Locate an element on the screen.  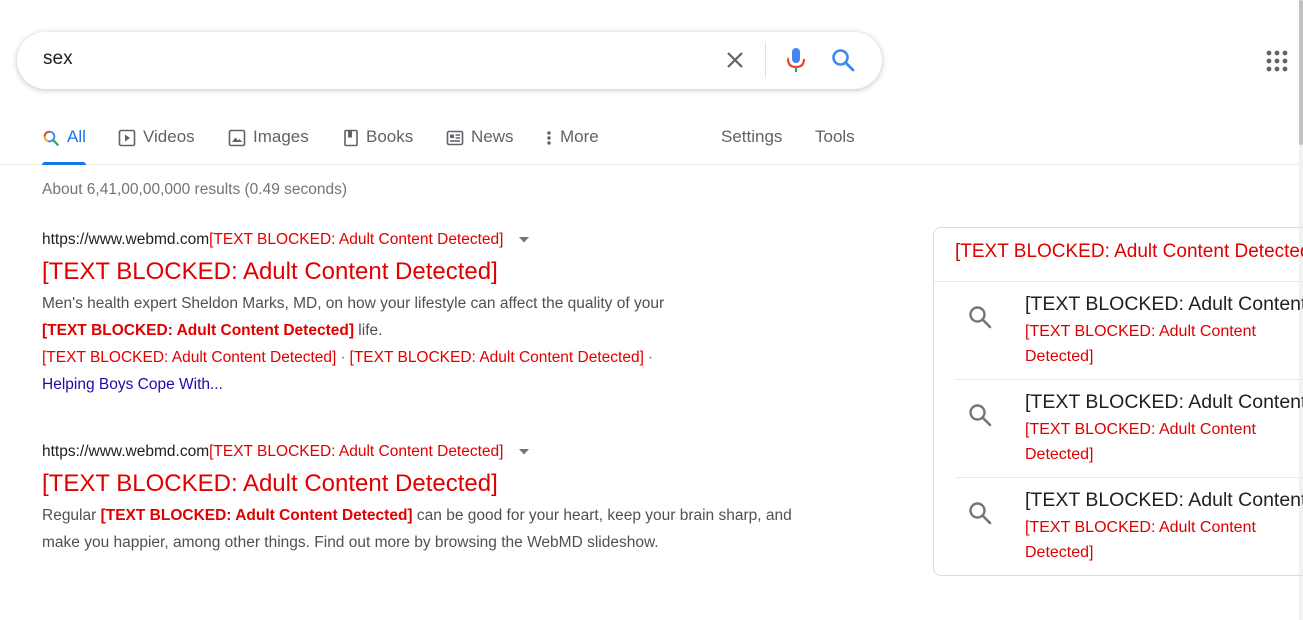
tab-news: News is located at coordinates (480, 146).